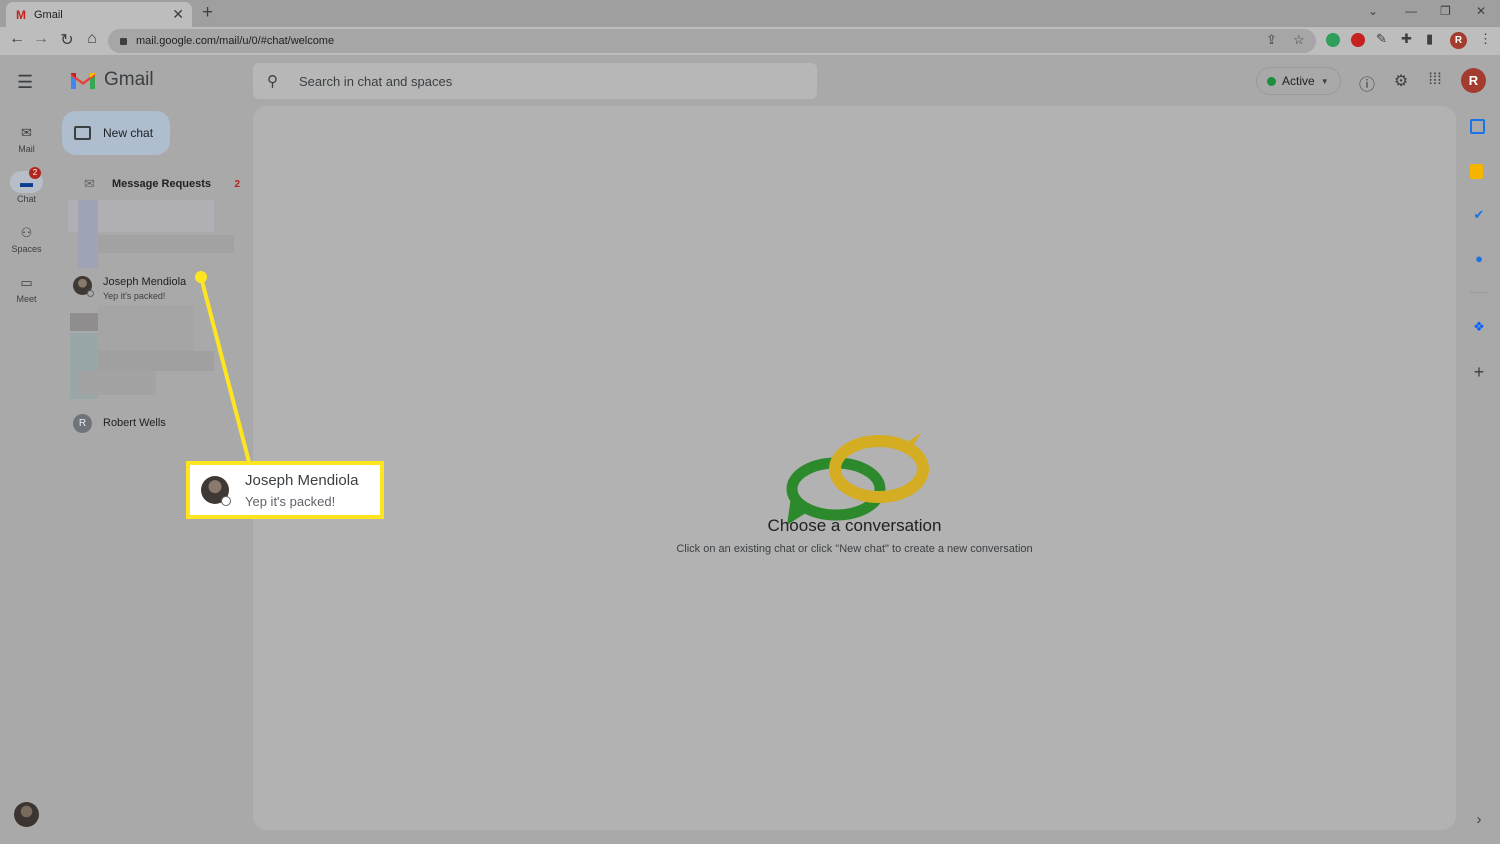 This screenshot has height=844, width=1500. Describe the element at coordinates (285, 490) in the screenshot. I see `callout-highlight: Joseph Mendiola Yep it's packed!` at that location.